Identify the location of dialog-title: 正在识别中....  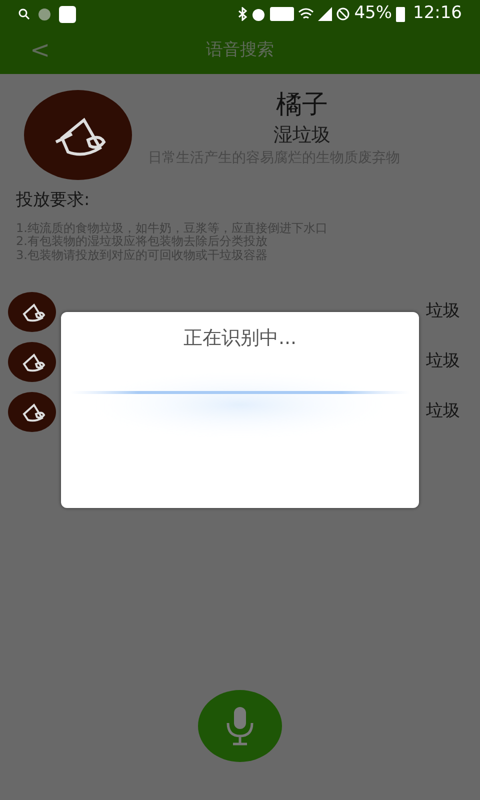
(240, 338).